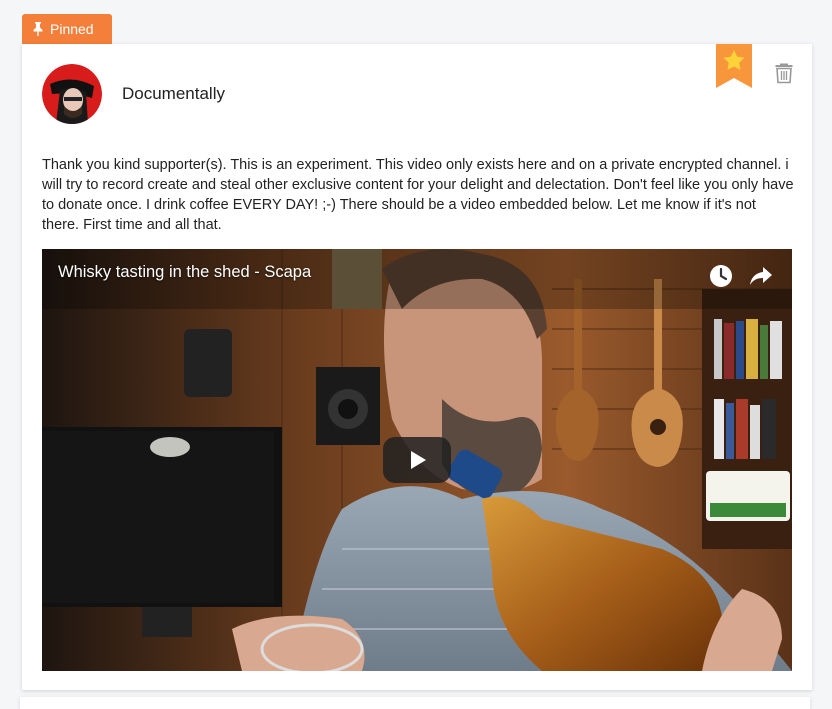 Image resolution: width=832 pixels, height=709 pixels. Describe the element at coordinates (761, 276) in the screenshot. I see `share-icon` at that location.